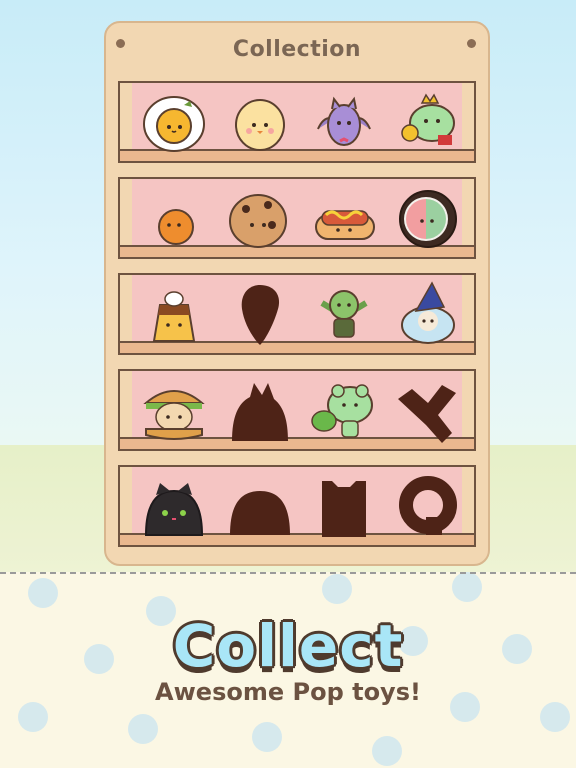 The height and width of the screenshot is (768, 576). I want to click on wizard-sheep-toy, so click(428, 314).